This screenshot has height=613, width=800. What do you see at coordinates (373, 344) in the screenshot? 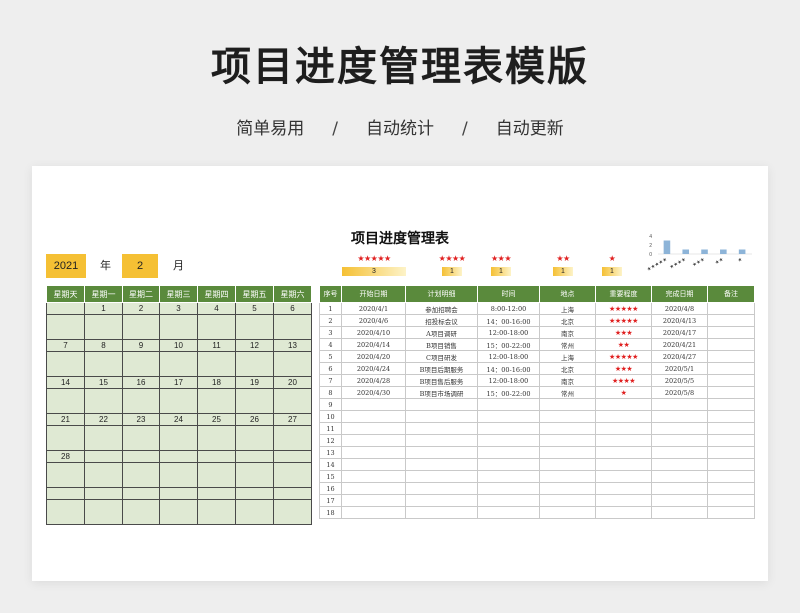
I see `table-cell: 2020/4/14` at bounding box center [373, 344].